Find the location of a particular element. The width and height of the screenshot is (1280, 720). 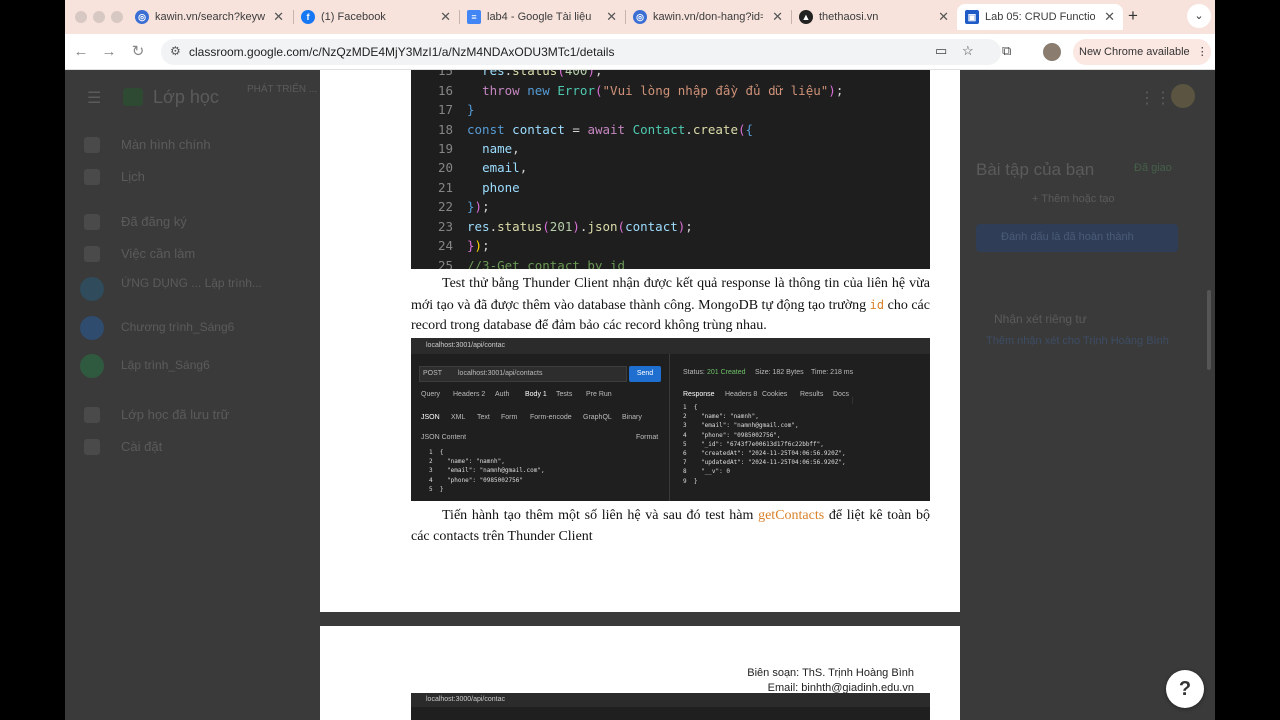

tab-google-docs: ≡ lab4 - Google Tài liệu ✕ is located at coordinates (542, 17).